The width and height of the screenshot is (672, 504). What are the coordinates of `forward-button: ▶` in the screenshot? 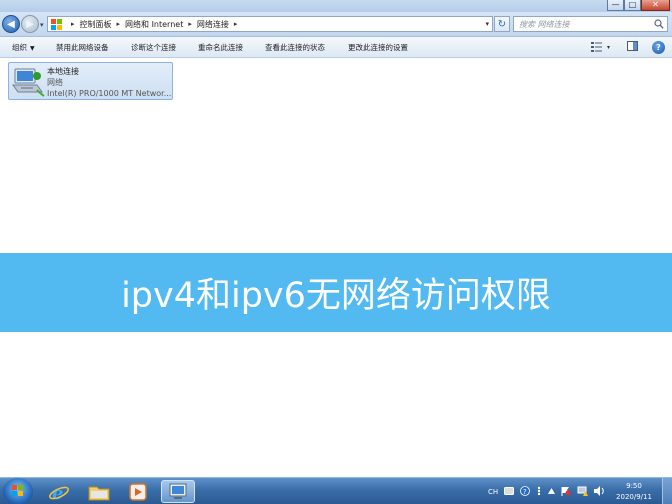 It's located at (30, 24).